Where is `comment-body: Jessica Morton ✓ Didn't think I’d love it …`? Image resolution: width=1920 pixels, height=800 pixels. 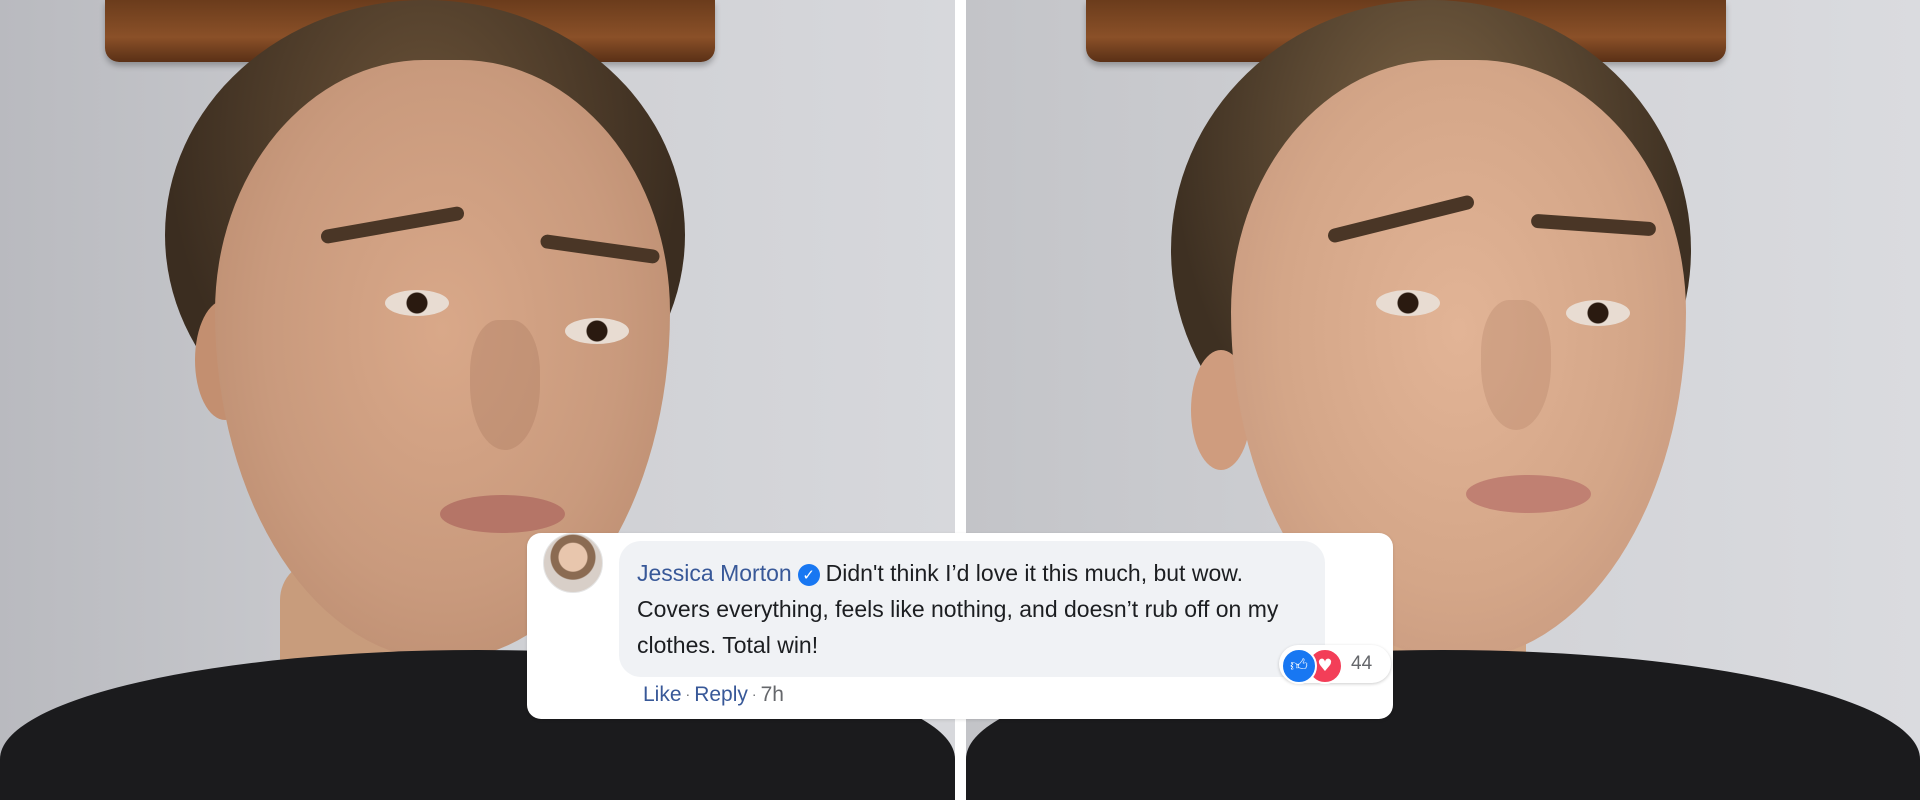
comment-body: Jessica Morton ✓ Didn't think I’d love it … is located at coordinates (977, 609).